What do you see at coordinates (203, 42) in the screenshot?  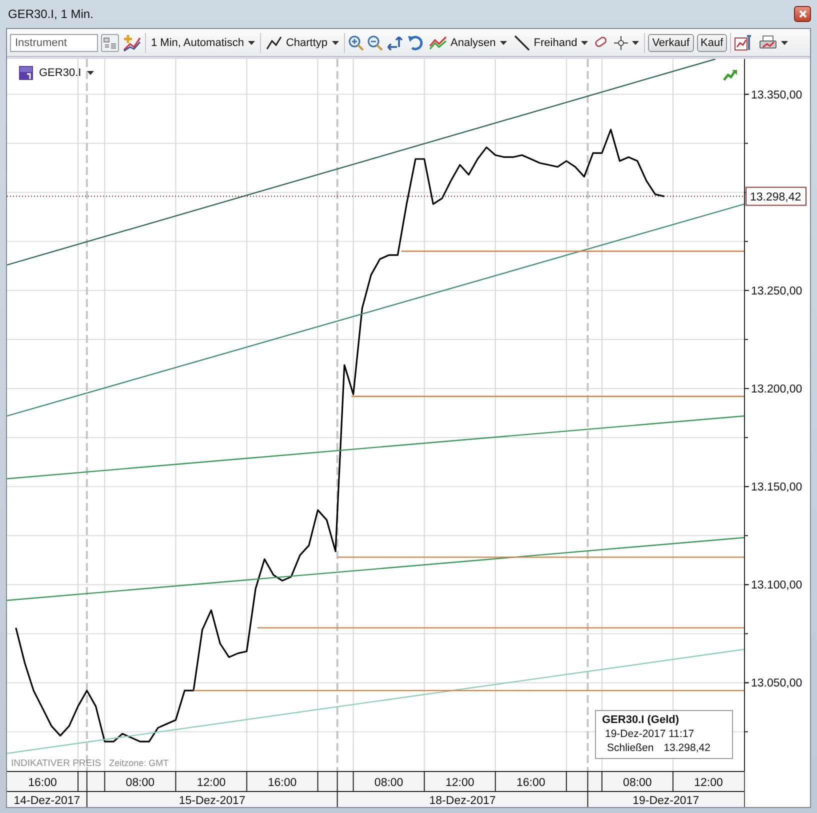 I see `interval-dropdown: 1 Min, Automatisch` at bounding box center [203, 42].